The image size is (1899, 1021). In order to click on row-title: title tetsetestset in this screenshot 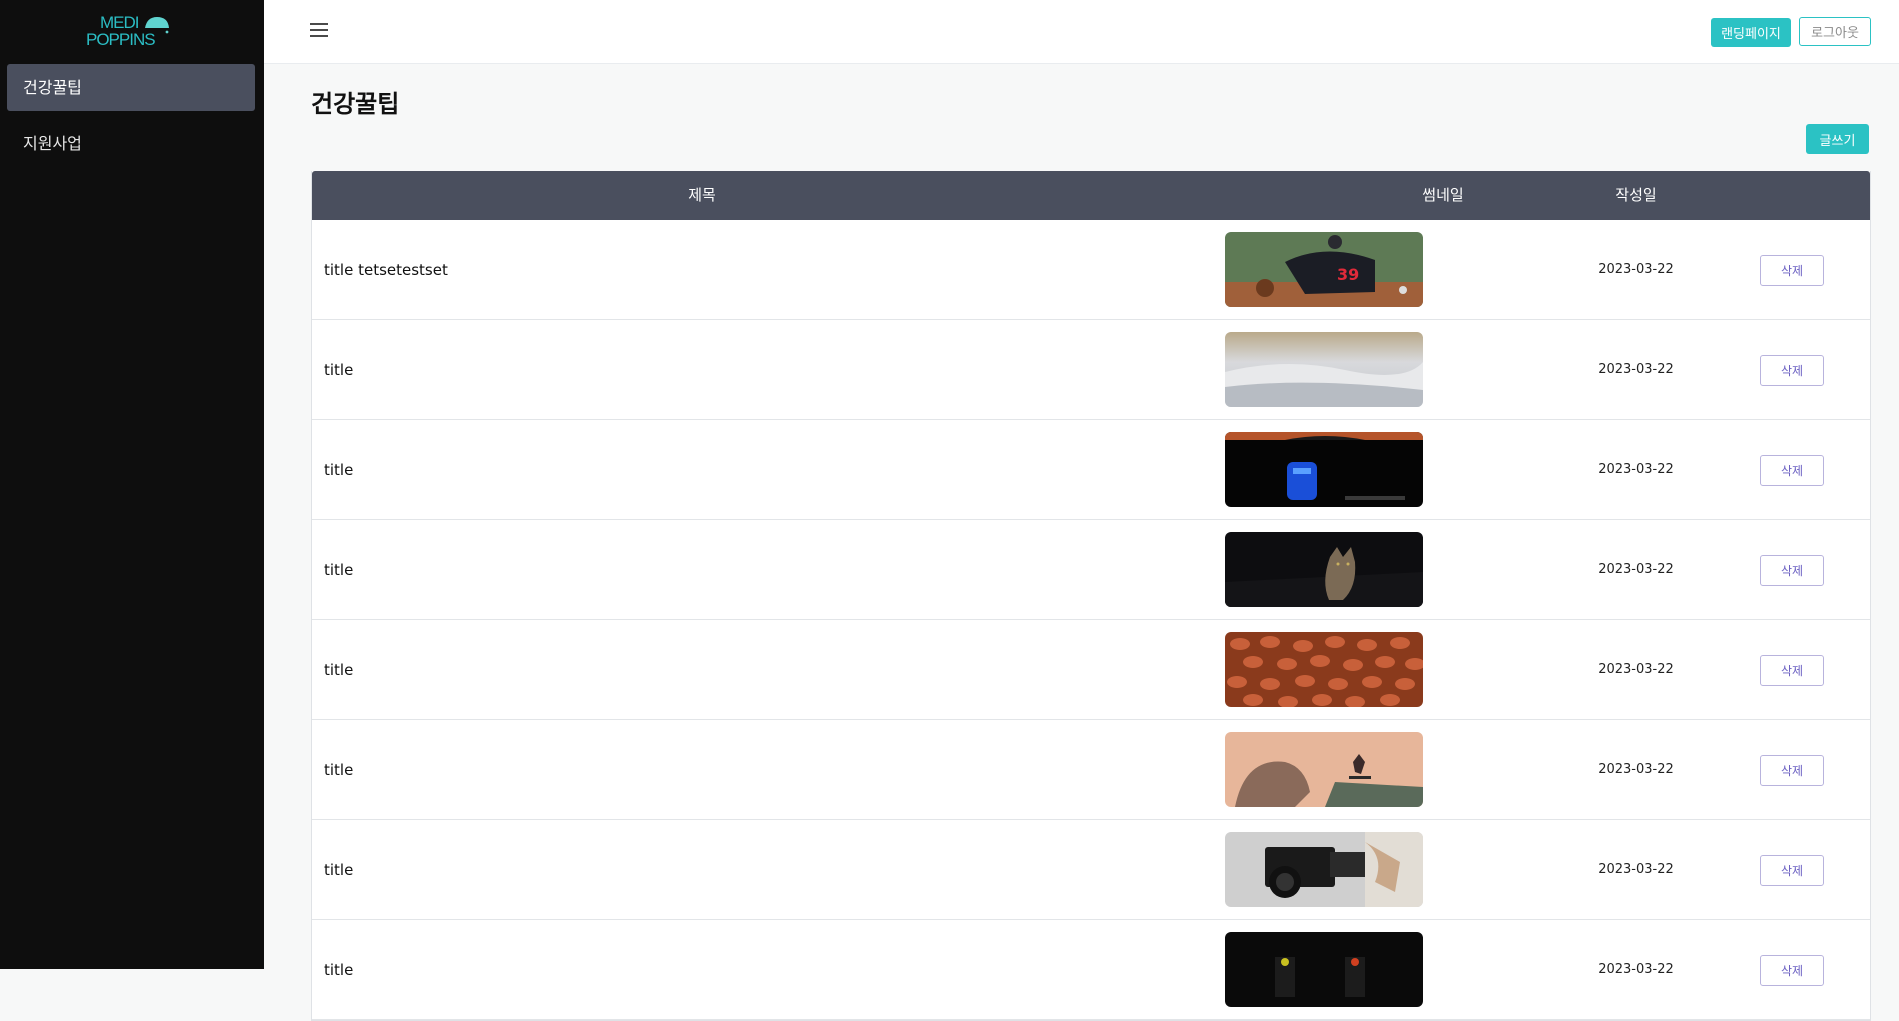, I will do `click(386, 270)`.